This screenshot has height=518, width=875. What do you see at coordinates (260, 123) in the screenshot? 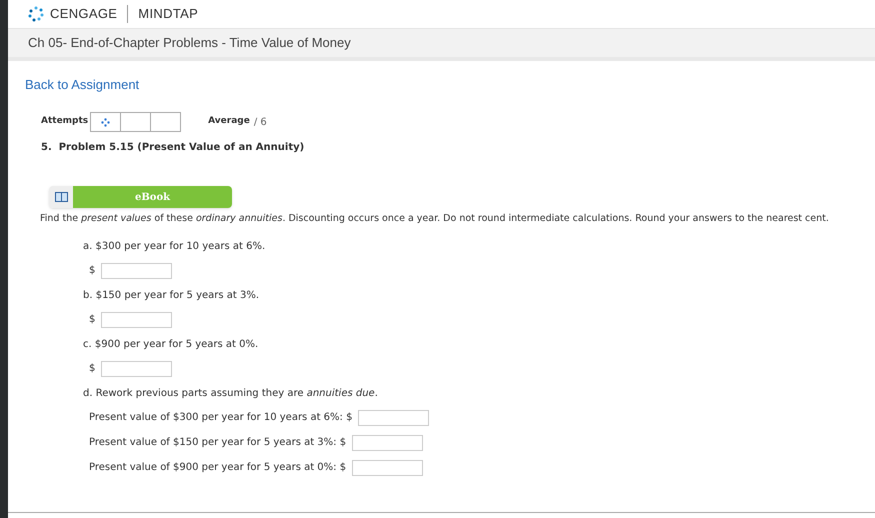
I see `average-value: / 6` at bounding box center [260, 123].